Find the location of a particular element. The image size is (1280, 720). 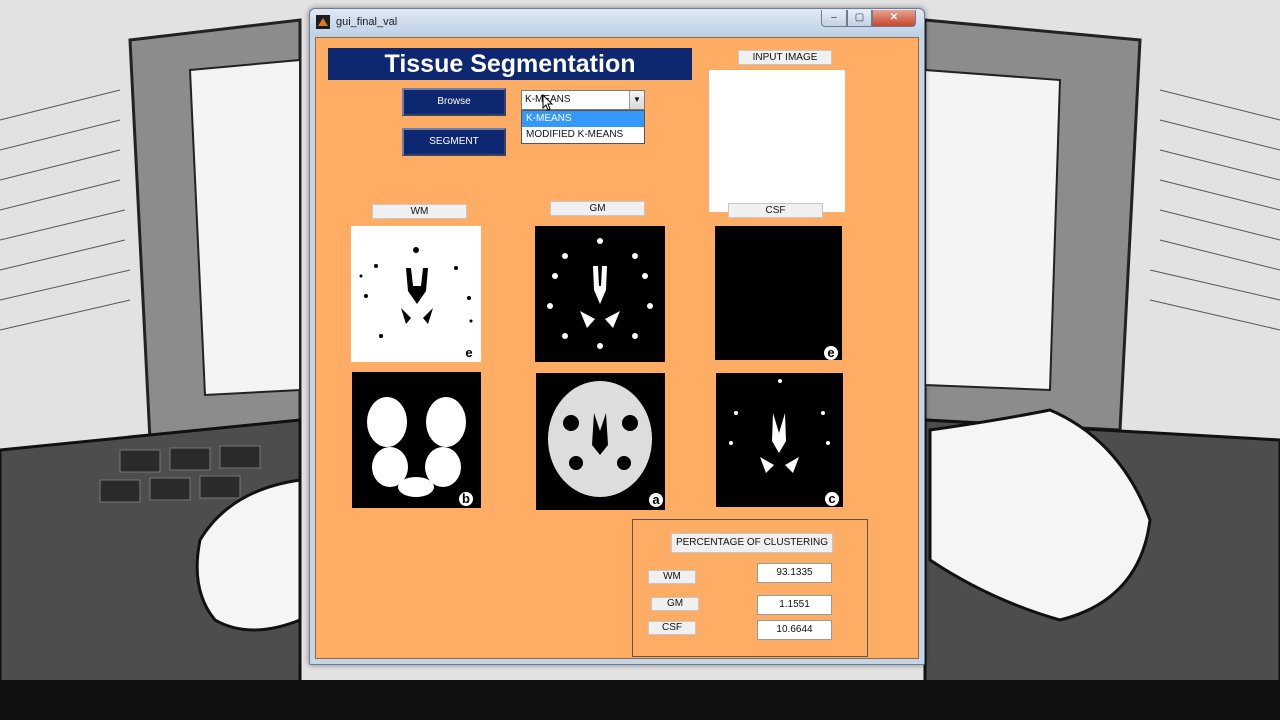

gm-reference-axes is located at coordinates (600, 441).